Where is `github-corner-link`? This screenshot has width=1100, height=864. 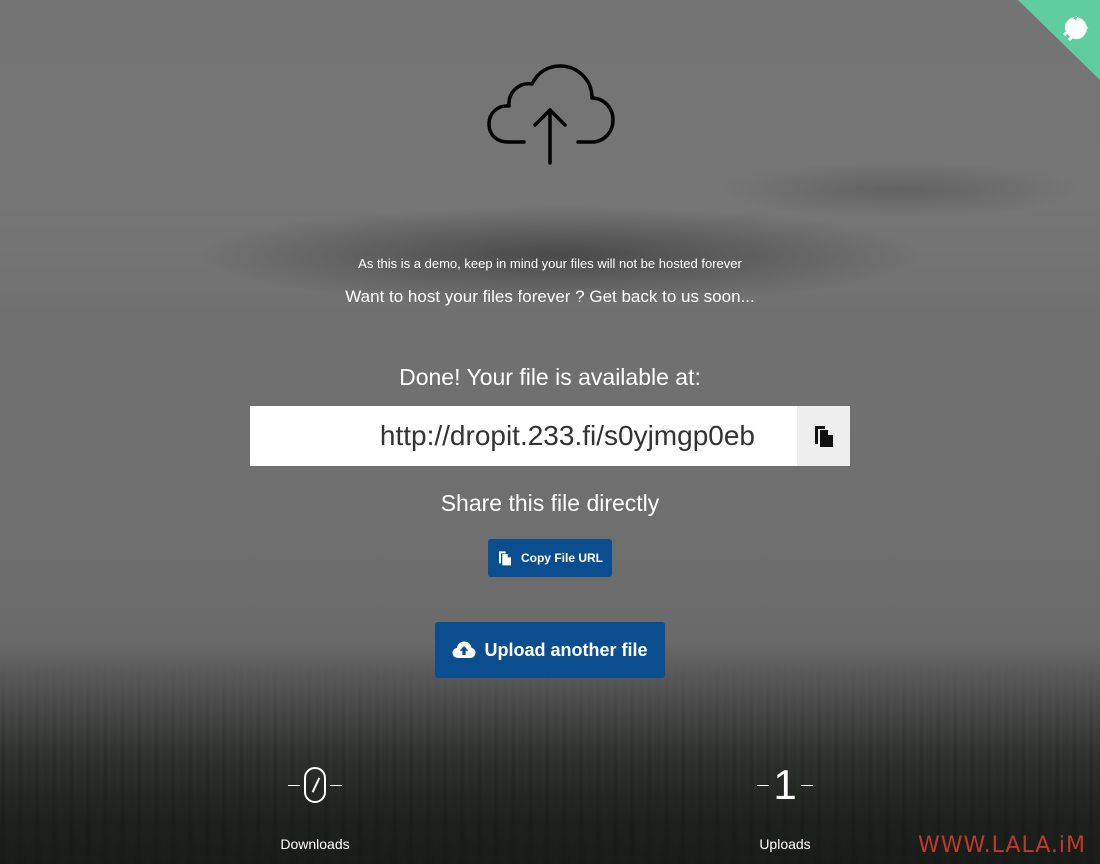
github-corner-link is located at coordinates (1059, 40).